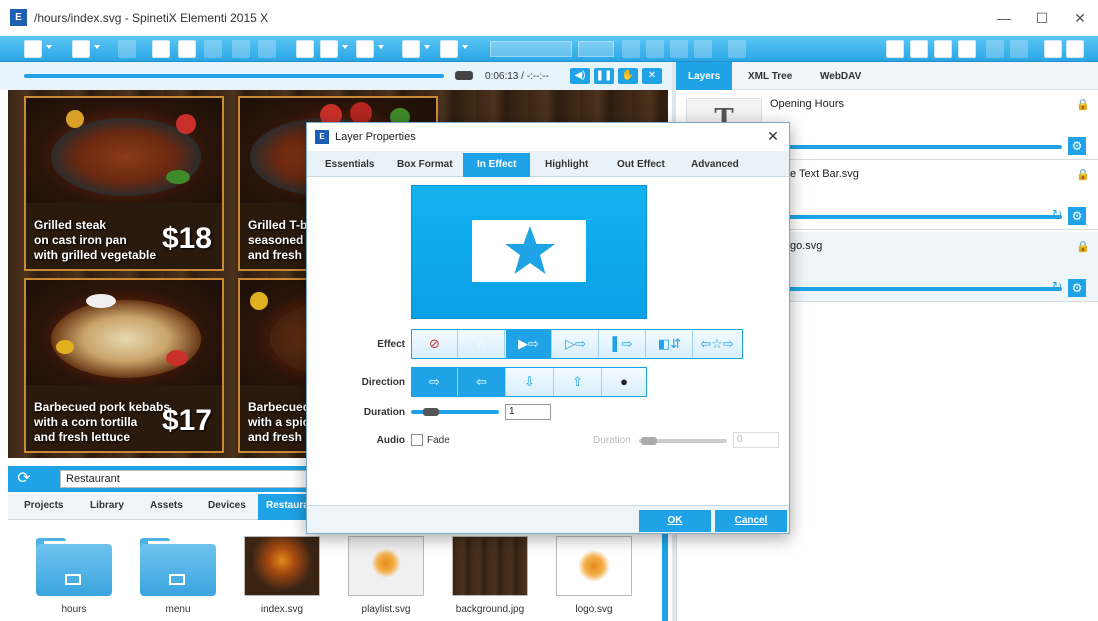  Describe the element at coordinates (411, 49) in the screenshot. I see `fill-icon` at that location.